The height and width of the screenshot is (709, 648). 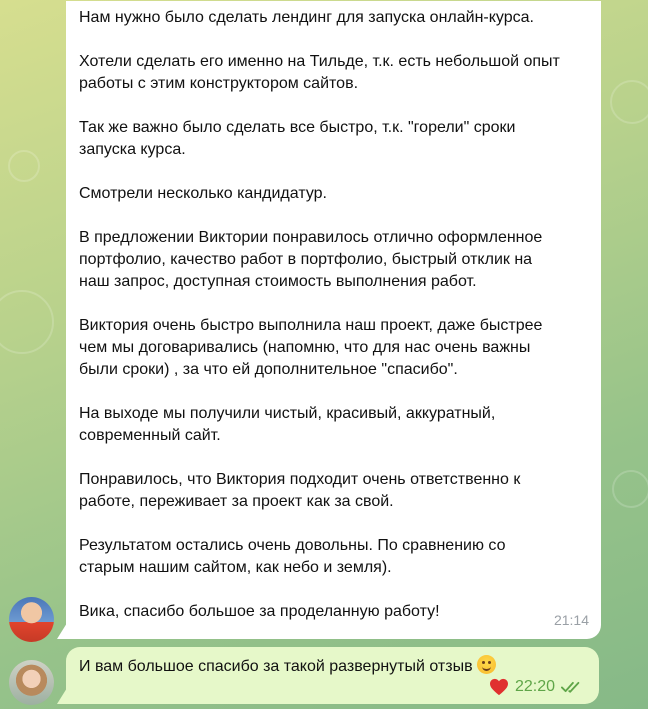 I want to click on message-time: 21:14, so click(x=571, y=620).